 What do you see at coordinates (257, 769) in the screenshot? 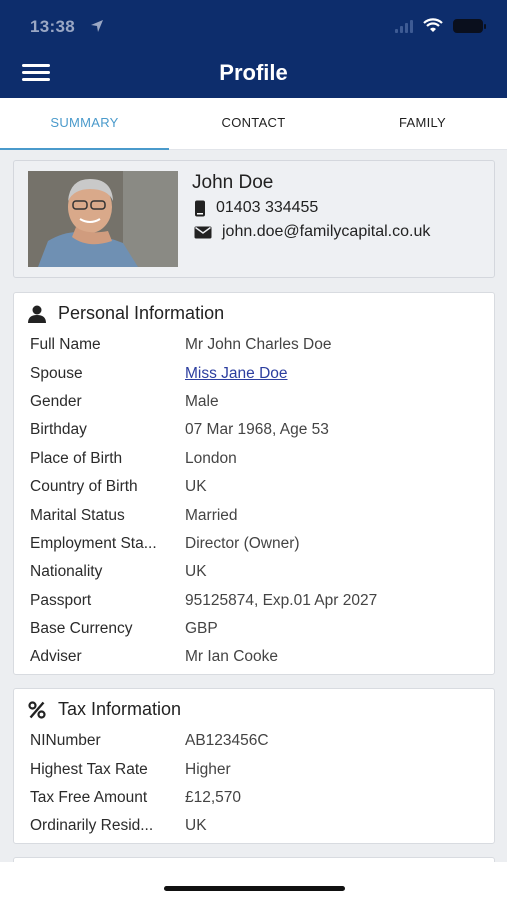
I see `table-row: Highest Tax Rate Higher` at bounding box center [257, 769].